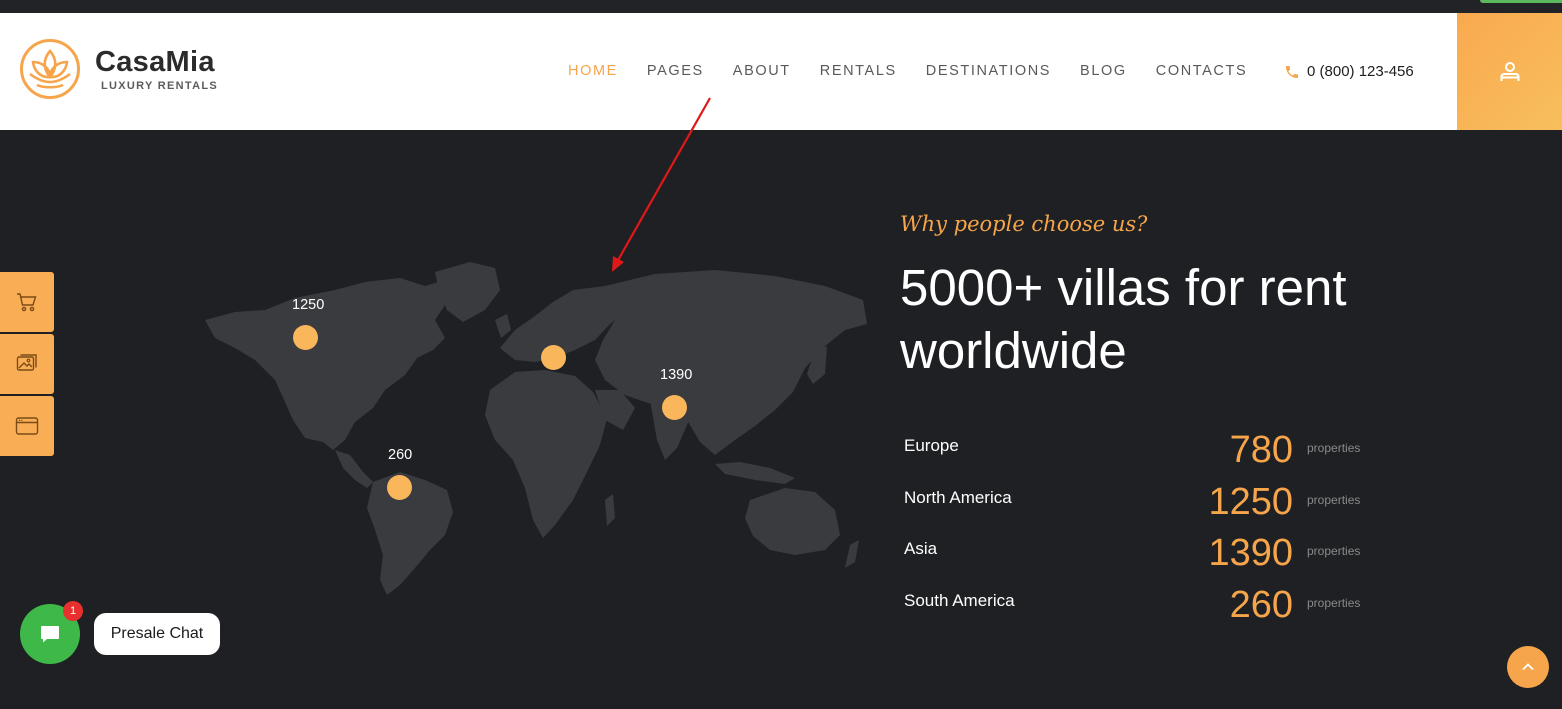  Describe the element at coordinates (1139, 557) in the screenshot. I see `stat-row-asia: Asia 1390 properties` at that location.